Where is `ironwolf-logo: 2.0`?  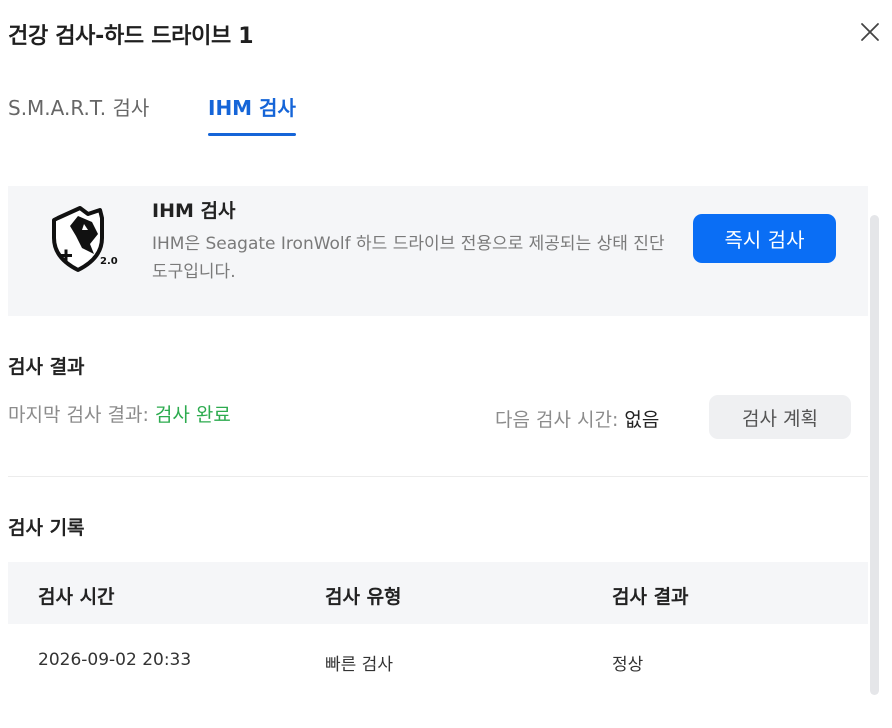
ironwolf-logo: 2.0 is located at coordinates (86, 239).